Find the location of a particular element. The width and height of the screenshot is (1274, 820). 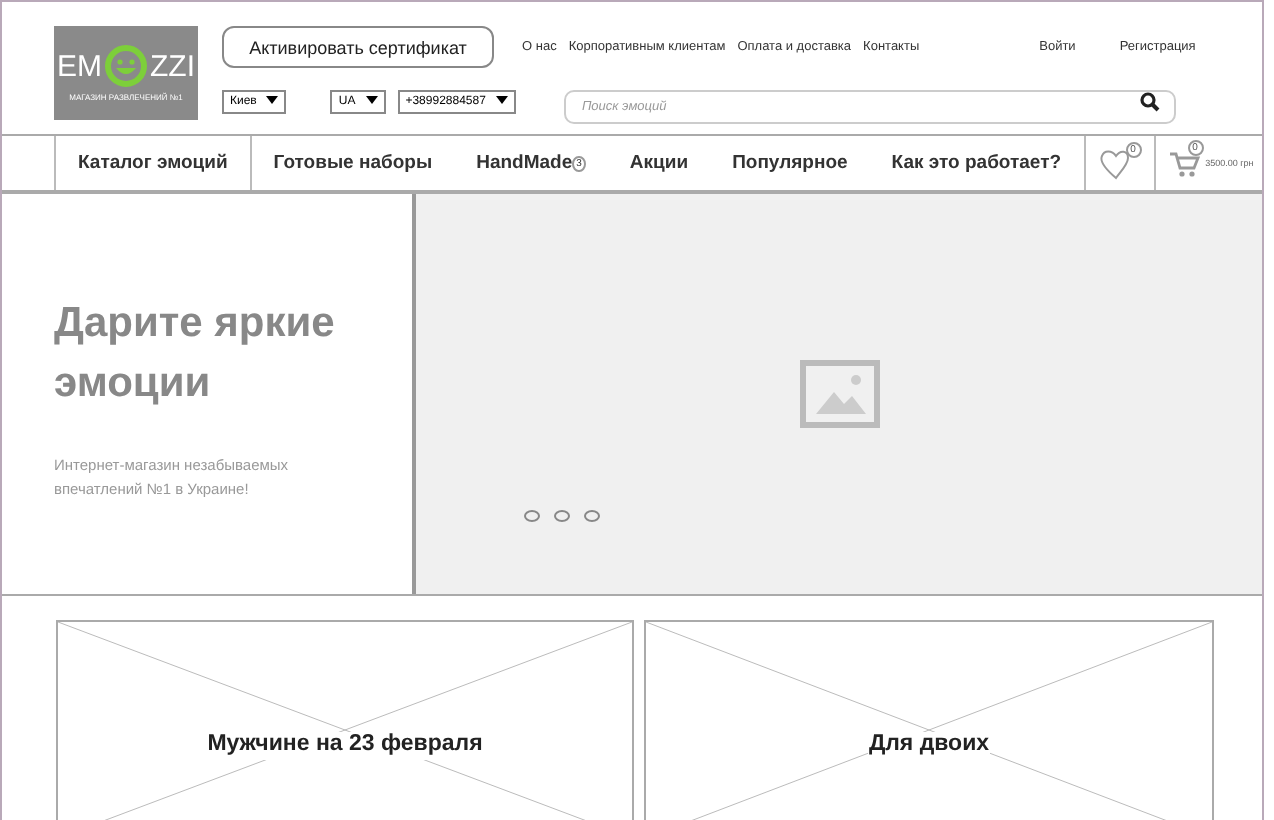

nav-tab: Популярное is located at coordinates (790, 163).